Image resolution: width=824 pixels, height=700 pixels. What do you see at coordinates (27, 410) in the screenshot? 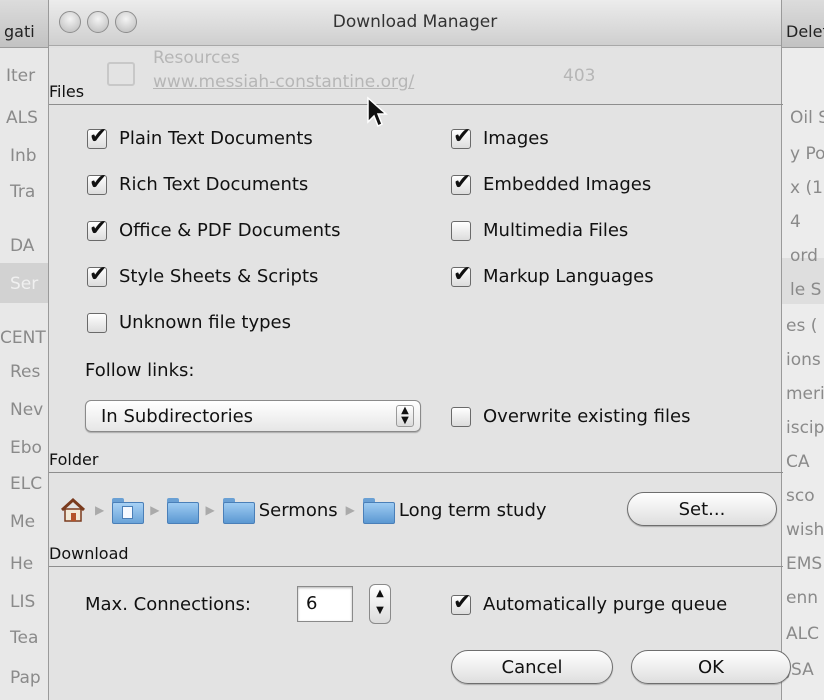
I see `background-item: Nev` at bounding box center [27, 410].